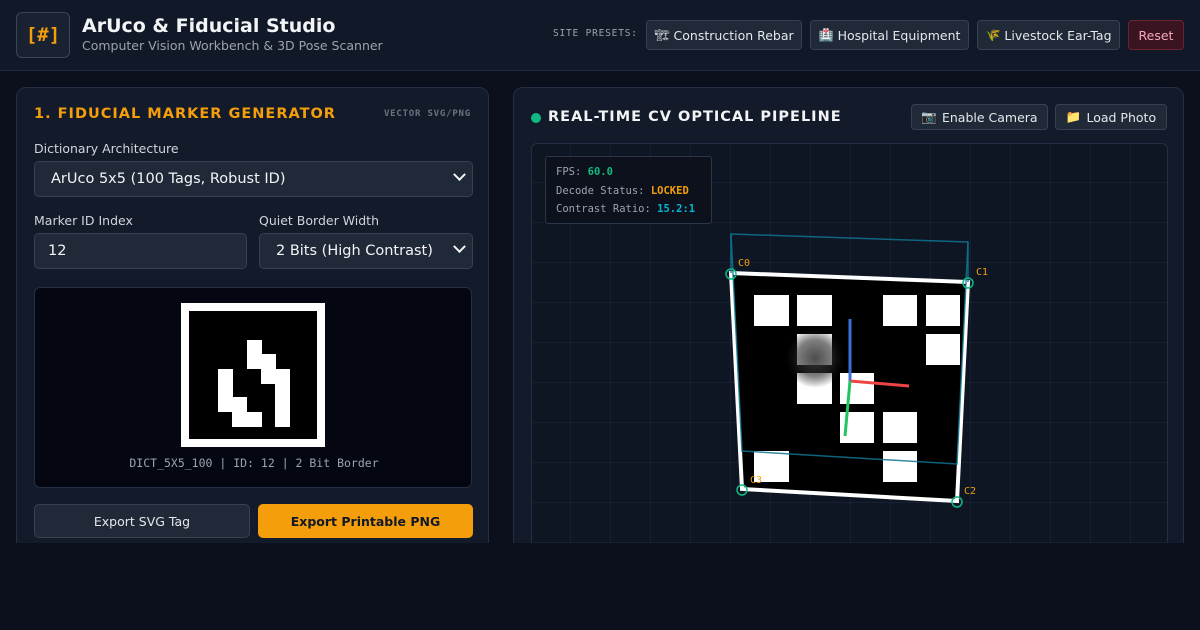  Describe the element at coordinates (600, 586) in the screenshot. I see `page-fold` at that location.